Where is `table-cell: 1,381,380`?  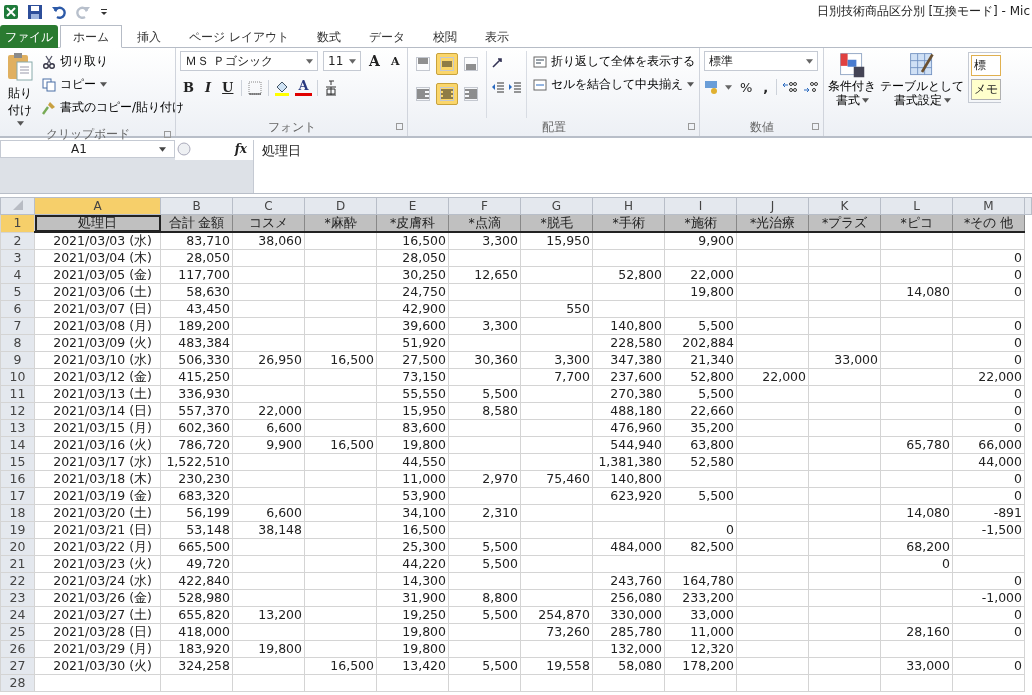 table-cell: 1,381,380 is located at coordinates (630, 461).